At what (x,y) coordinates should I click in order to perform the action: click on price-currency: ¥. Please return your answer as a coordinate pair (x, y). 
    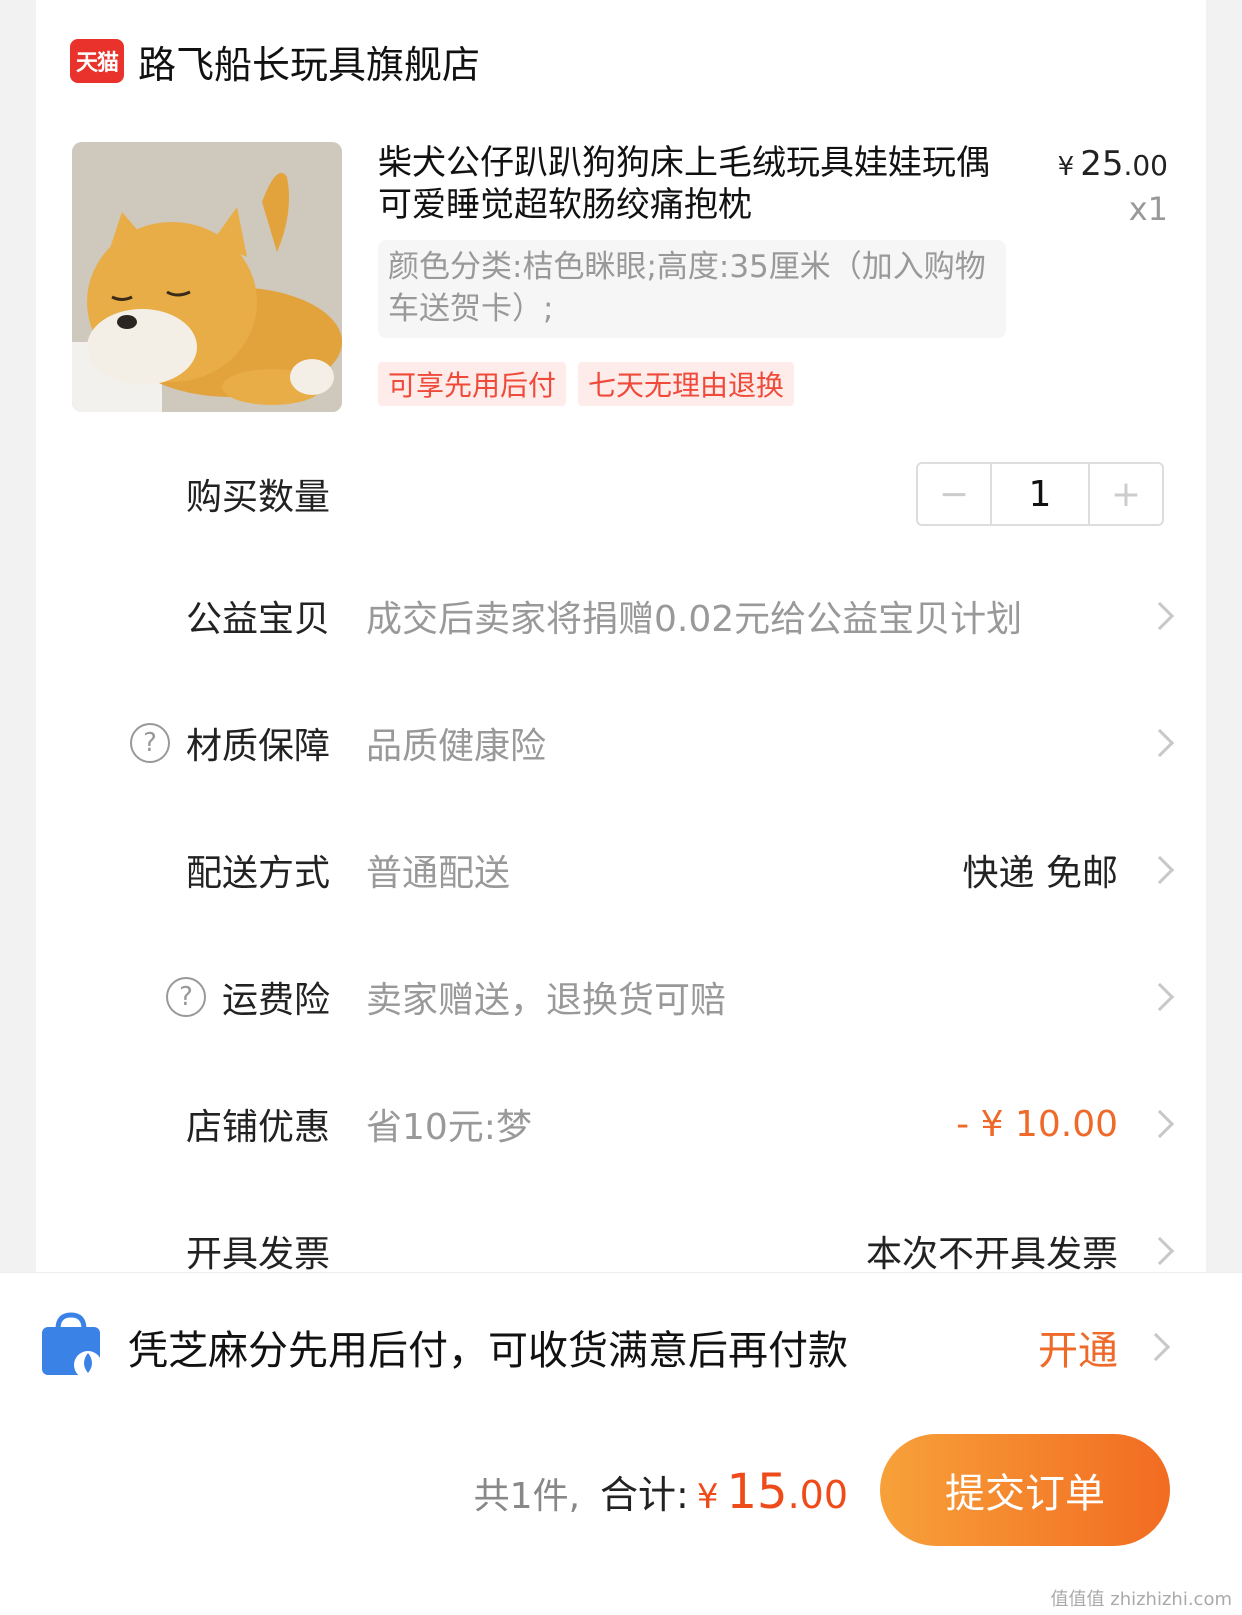
    Looking at the image, I should click on (1066, 167).